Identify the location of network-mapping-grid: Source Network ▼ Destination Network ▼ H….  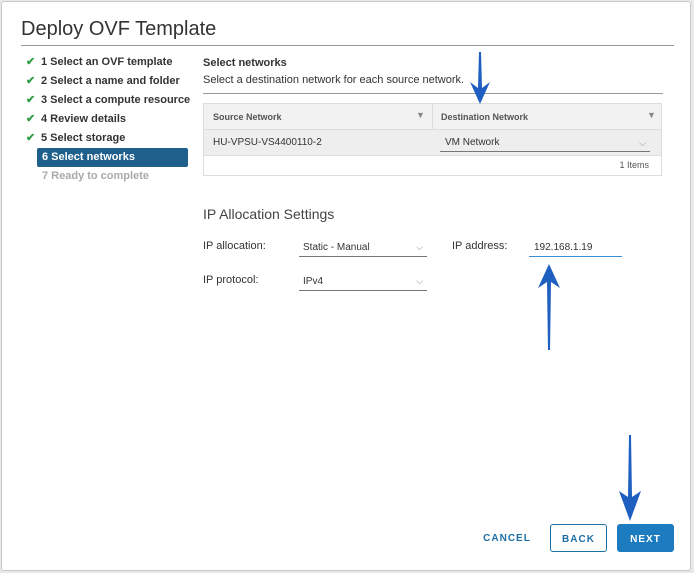
(432, 139).